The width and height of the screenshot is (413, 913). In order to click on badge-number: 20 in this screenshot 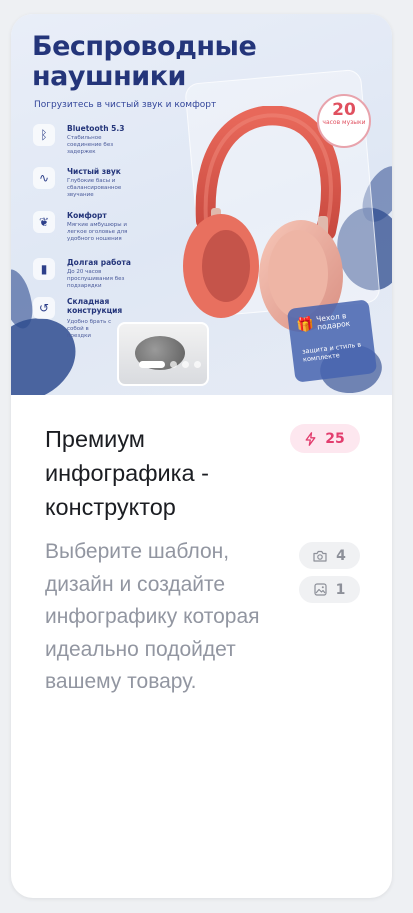, I will do `click(344, 110)`.